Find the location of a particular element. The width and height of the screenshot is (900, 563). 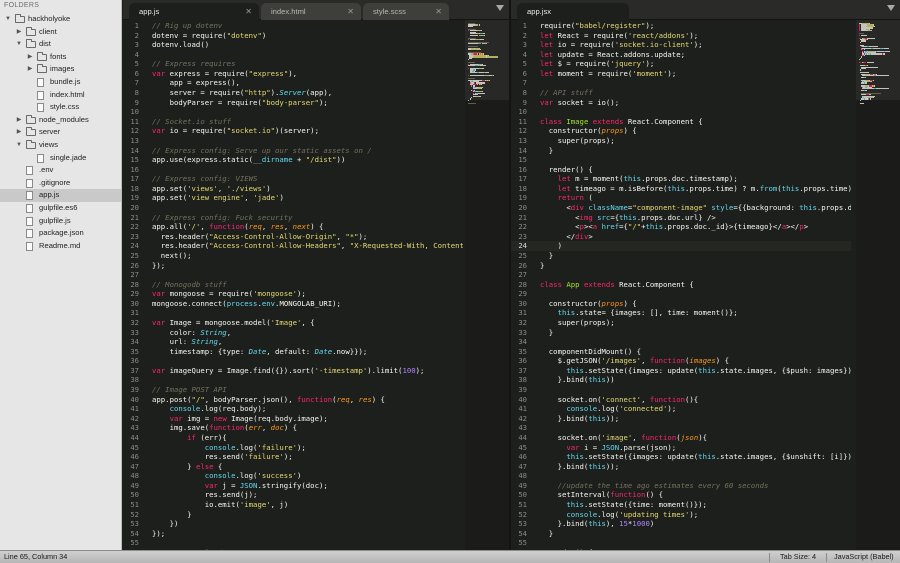

tree-file: gulpfile.es6 is located at coordinates (60, 208).